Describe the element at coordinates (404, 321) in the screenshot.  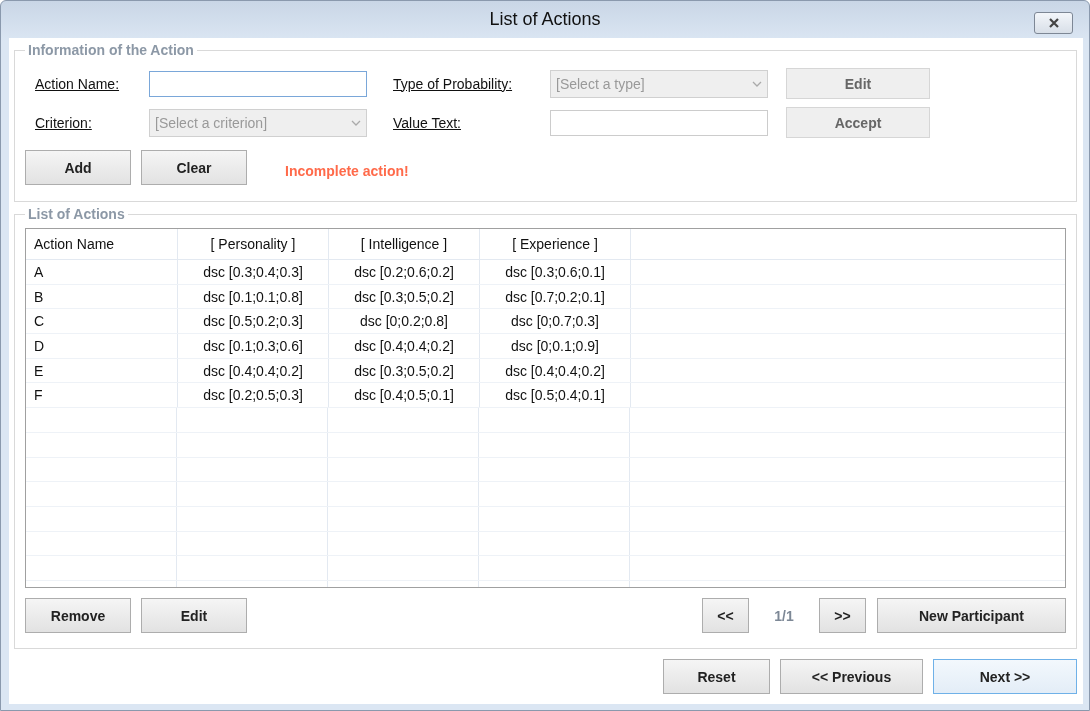
I see `table-cell: dsc [0;0.2;0.8]` at that location.